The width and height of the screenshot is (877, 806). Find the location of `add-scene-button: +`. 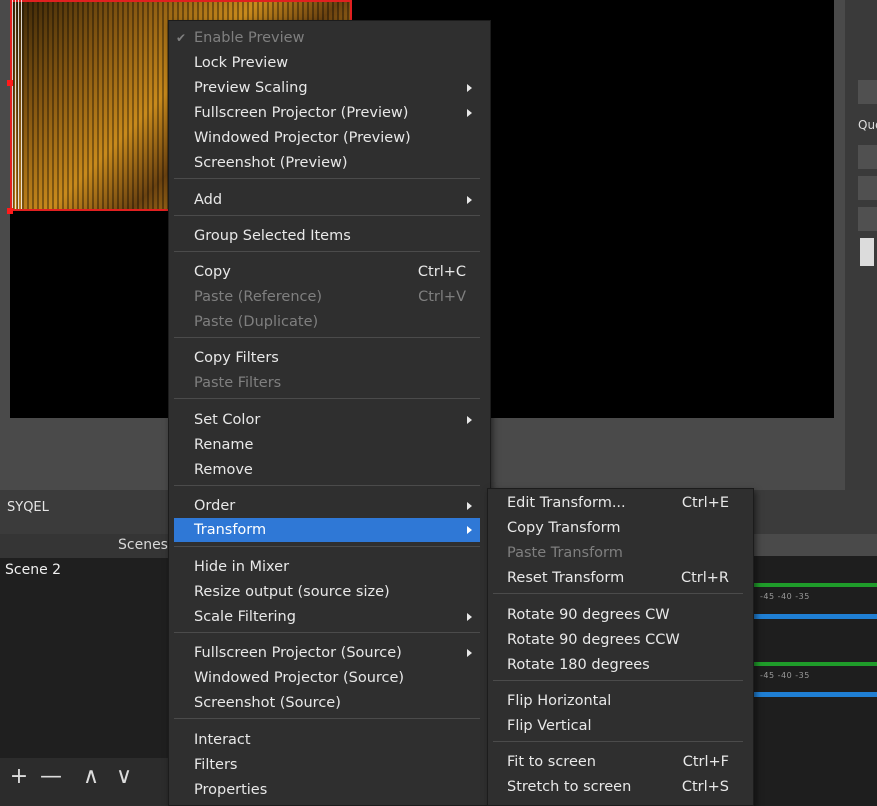

add-scene-button: + is located at coordinates (19, 778).